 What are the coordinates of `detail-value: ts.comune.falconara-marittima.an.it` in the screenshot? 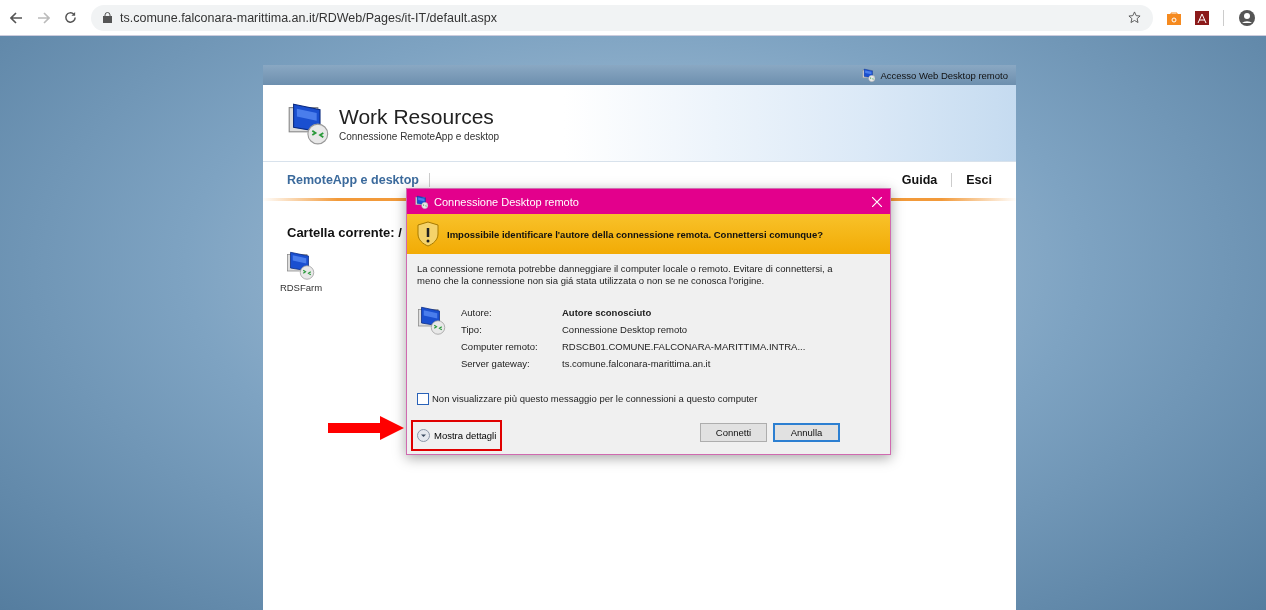 It's located at (637, 363).